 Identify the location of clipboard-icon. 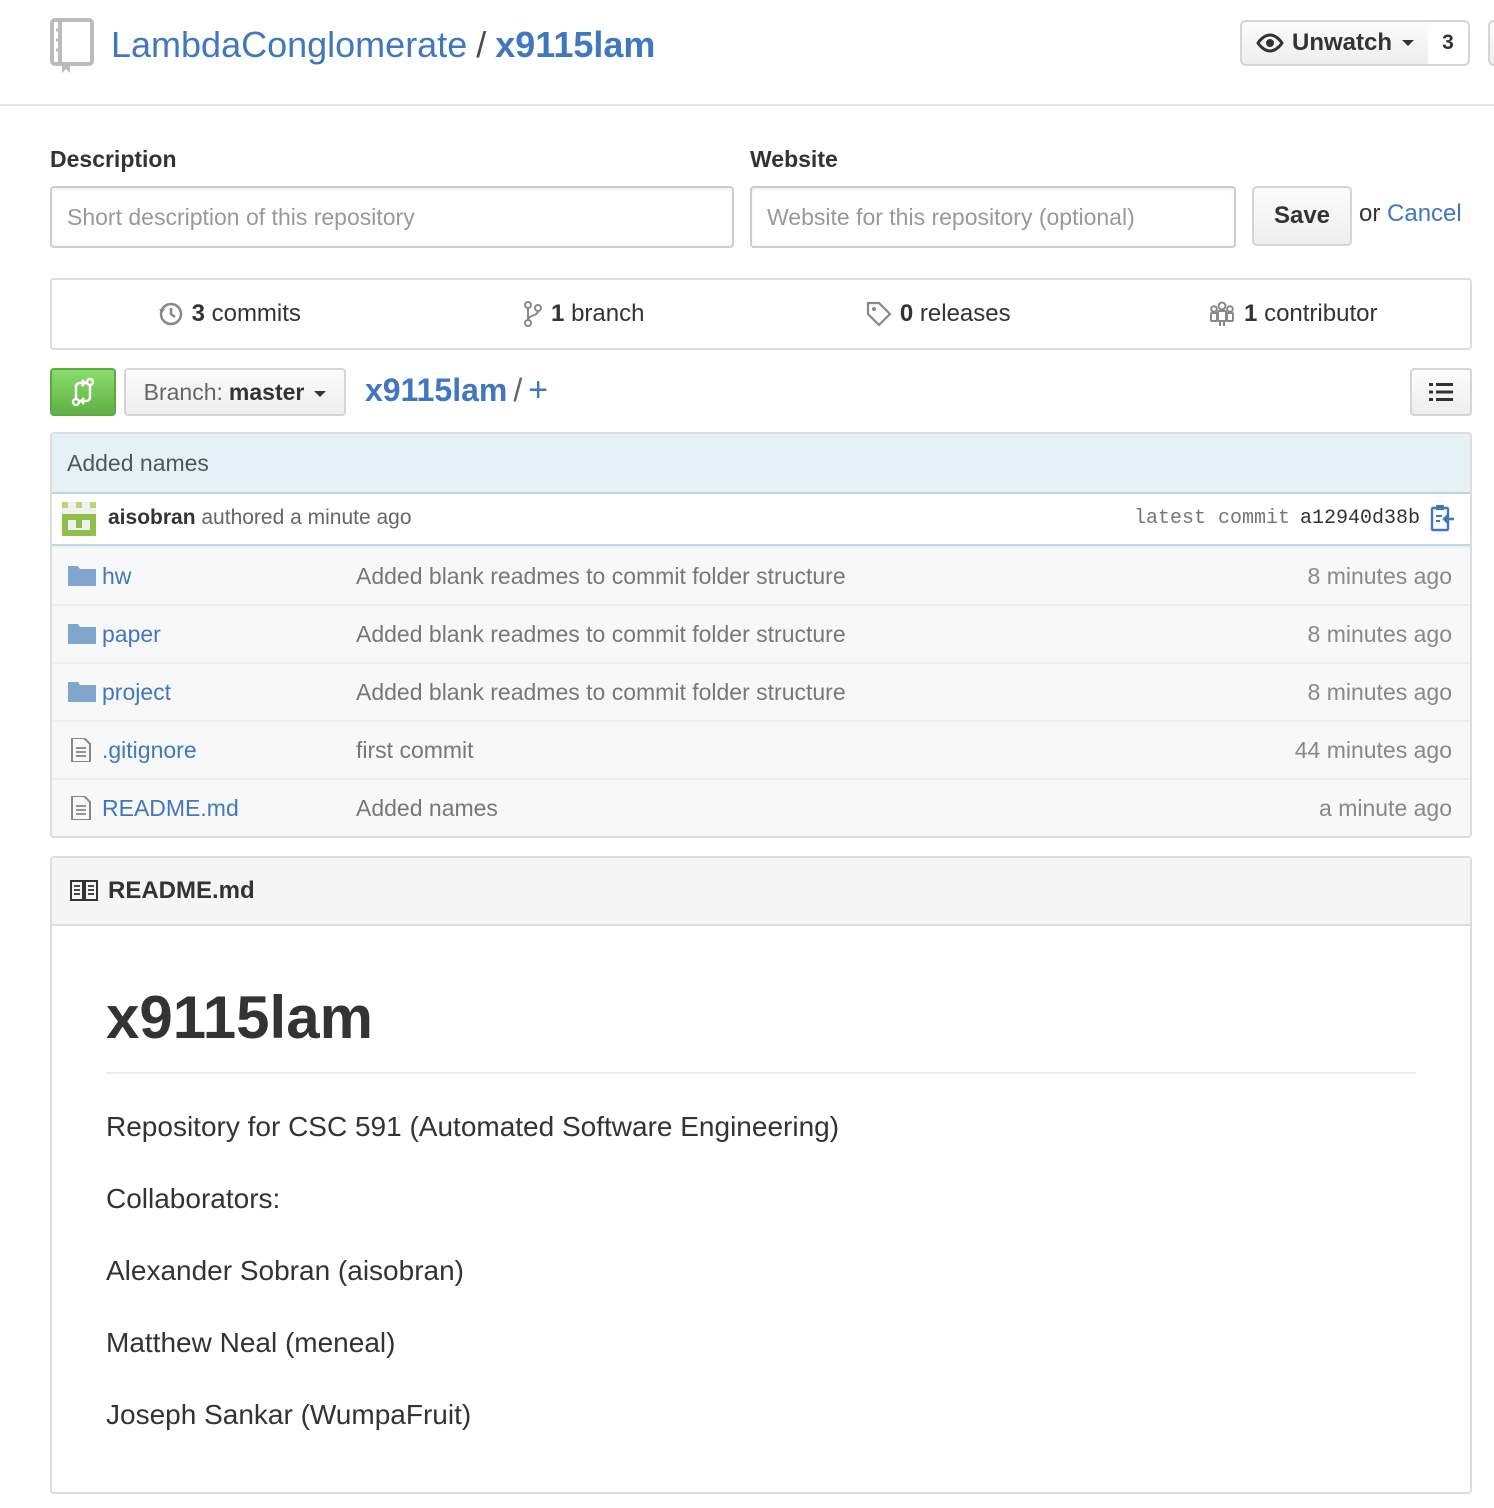
(1443, 518).